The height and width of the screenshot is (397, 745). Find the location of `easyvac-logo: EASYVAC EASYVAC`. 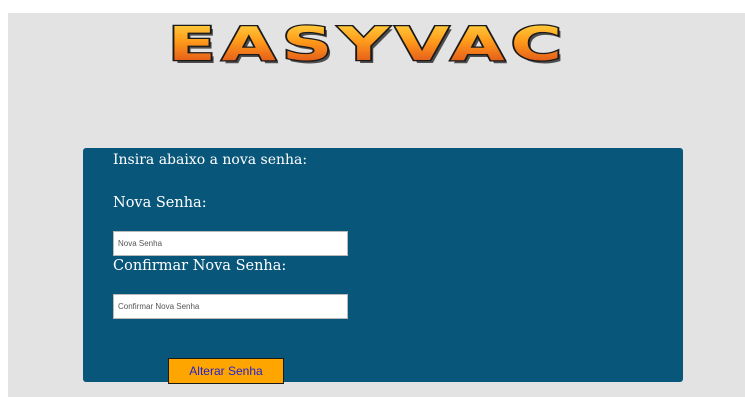

easyvac-logo: EASYVAC EASYVAC is located at coordinates (368, 43).